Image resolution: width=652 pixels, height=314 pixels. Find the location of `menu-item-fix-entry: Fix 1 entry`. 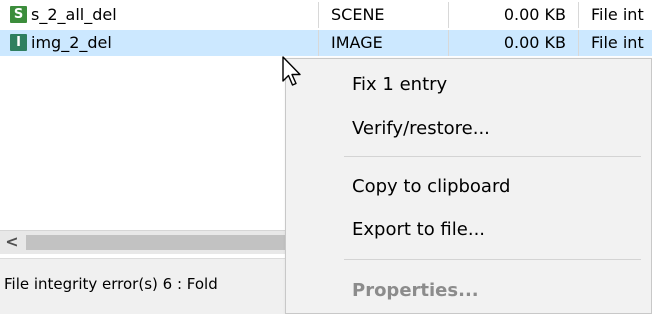

menu-item-fix-entry: Fix 1 entry is located at coordinates (399, 85).